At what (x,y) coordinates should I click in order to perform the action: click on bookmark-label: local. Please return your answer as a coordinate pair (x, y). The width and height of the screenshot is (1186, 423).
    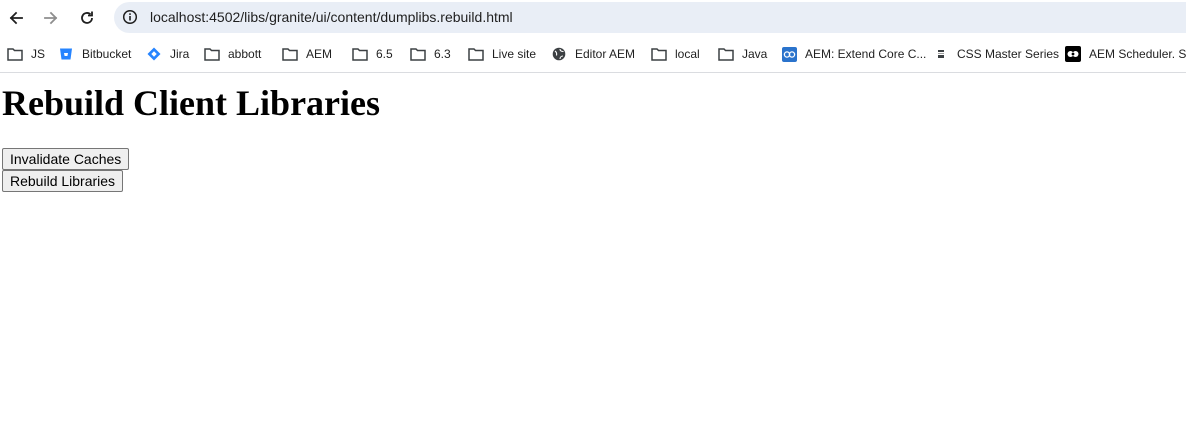
    Looking at the image, I should click on (687, 54).